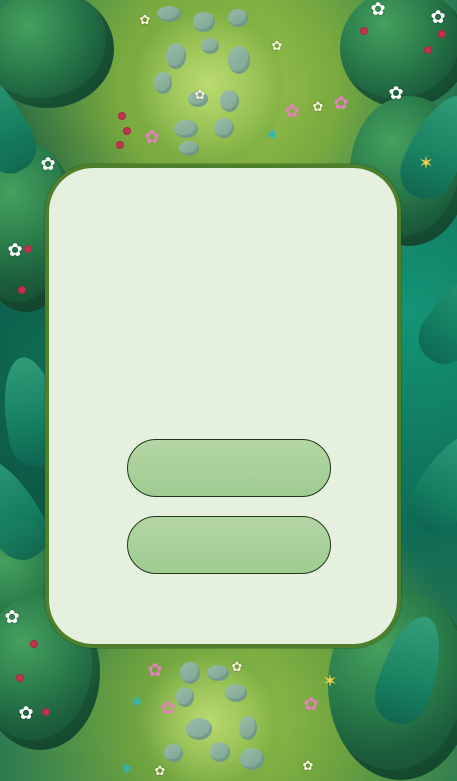 This screenshot has height=781, width=457. What do you see at coordinates (57, 54) in the screenshot?
I see `left-top-bush` at bounding box center [57, 54].